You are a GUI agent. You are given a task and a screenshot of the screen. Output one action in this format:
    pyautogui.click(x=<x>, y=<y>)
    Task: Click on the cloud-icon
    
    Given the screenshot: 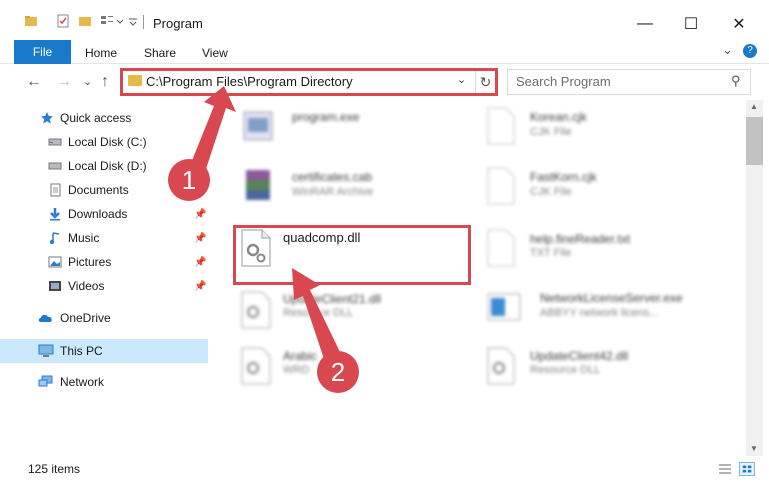 What is the action you would take?
    pyautogui.click(x=45, y=318)
    